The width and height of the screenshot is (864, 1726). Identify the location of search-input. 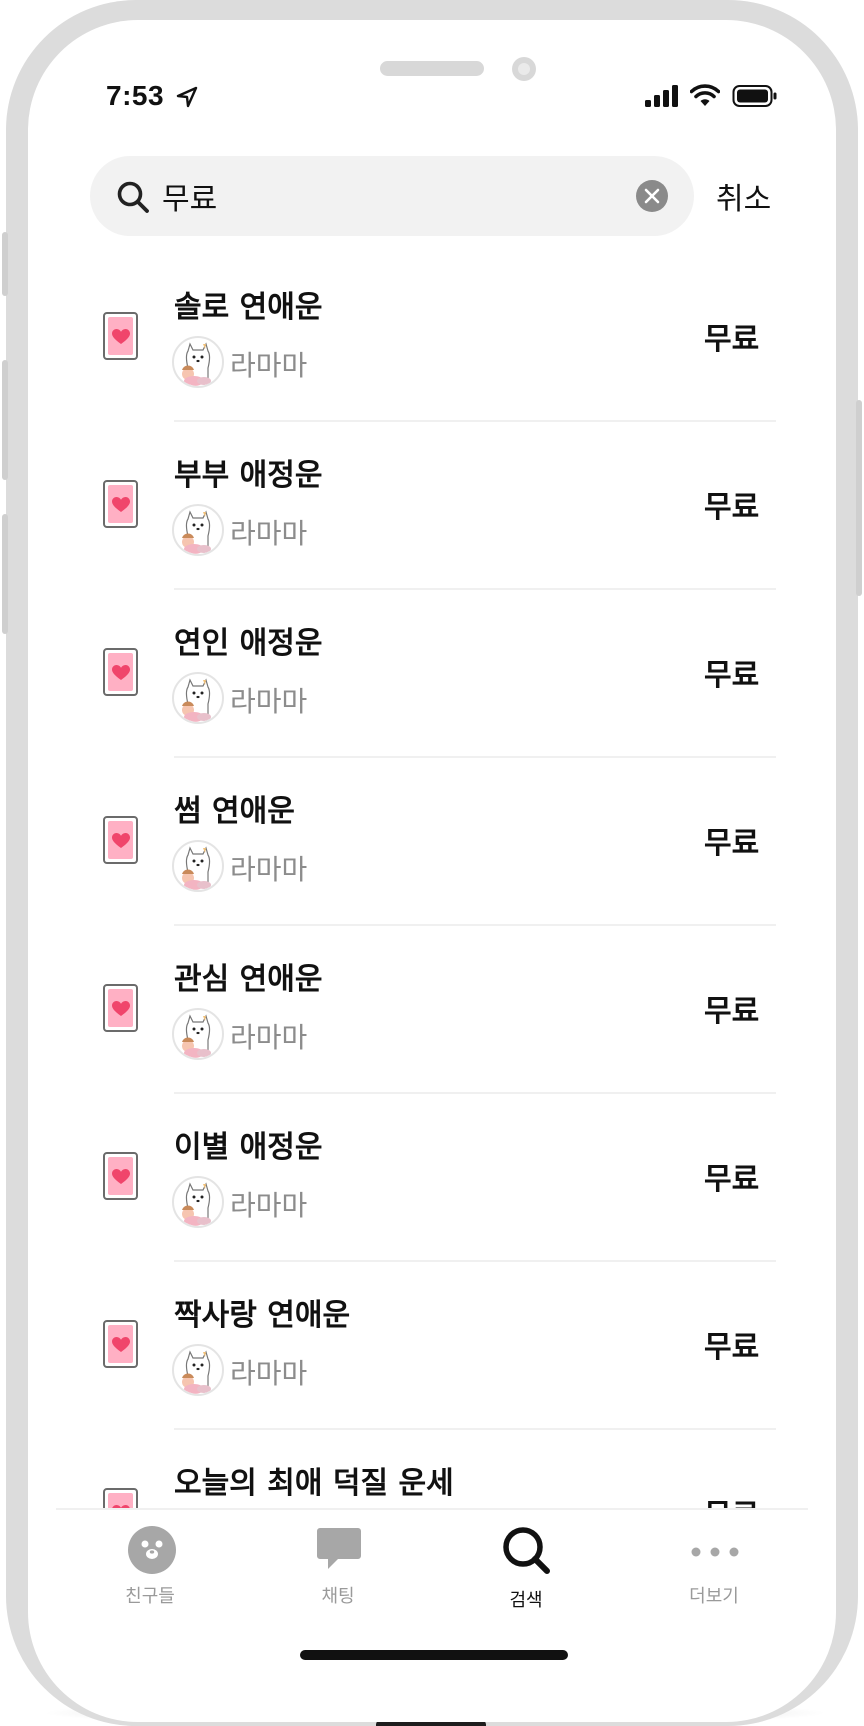
(382, 196).